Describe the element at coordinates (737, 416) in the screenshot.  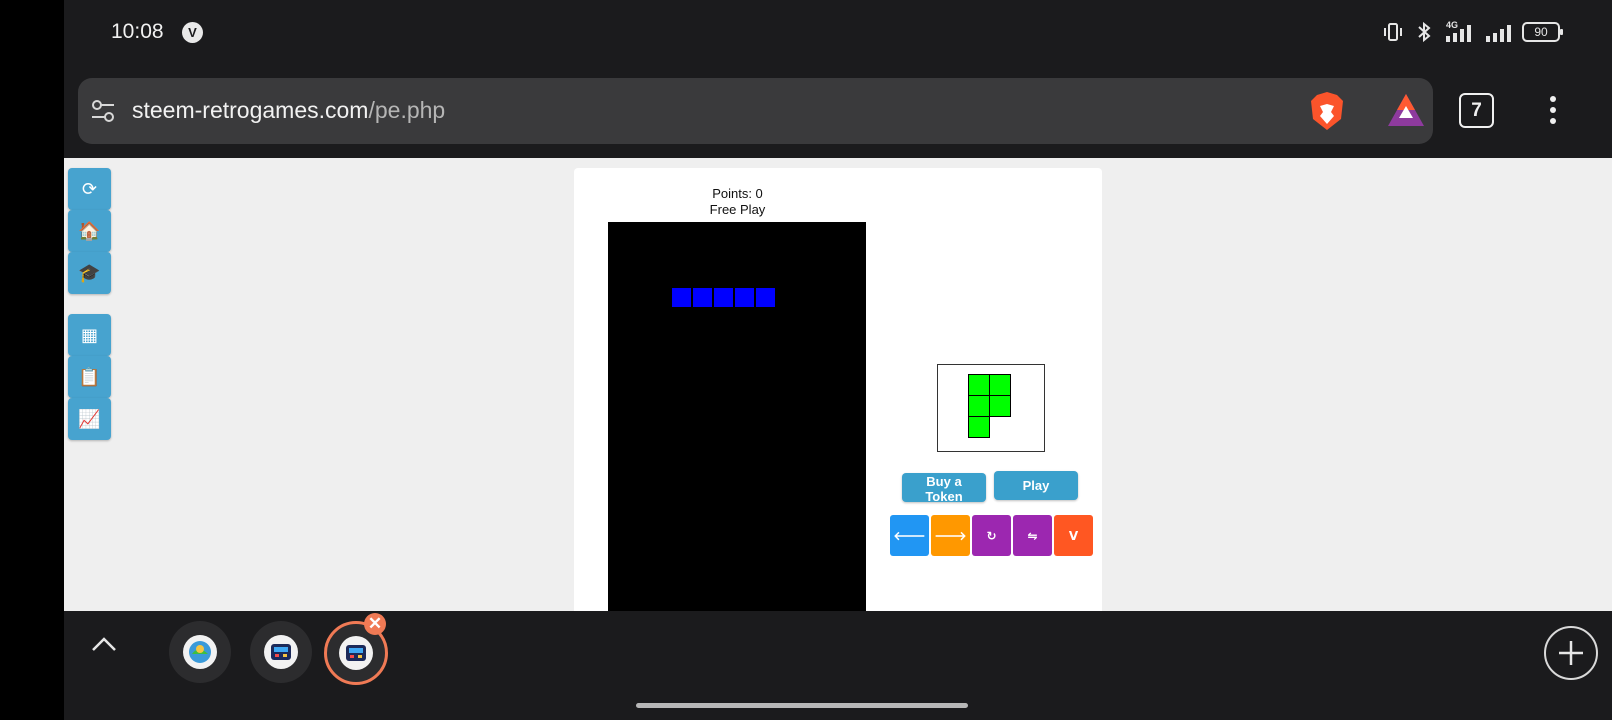
I see `game-board` at that location.